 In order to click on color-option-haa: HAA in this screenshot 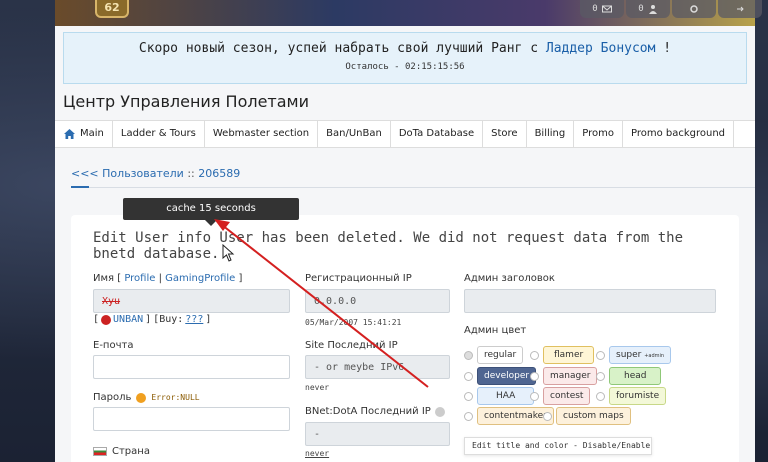, I will do `click(499, 396)`.